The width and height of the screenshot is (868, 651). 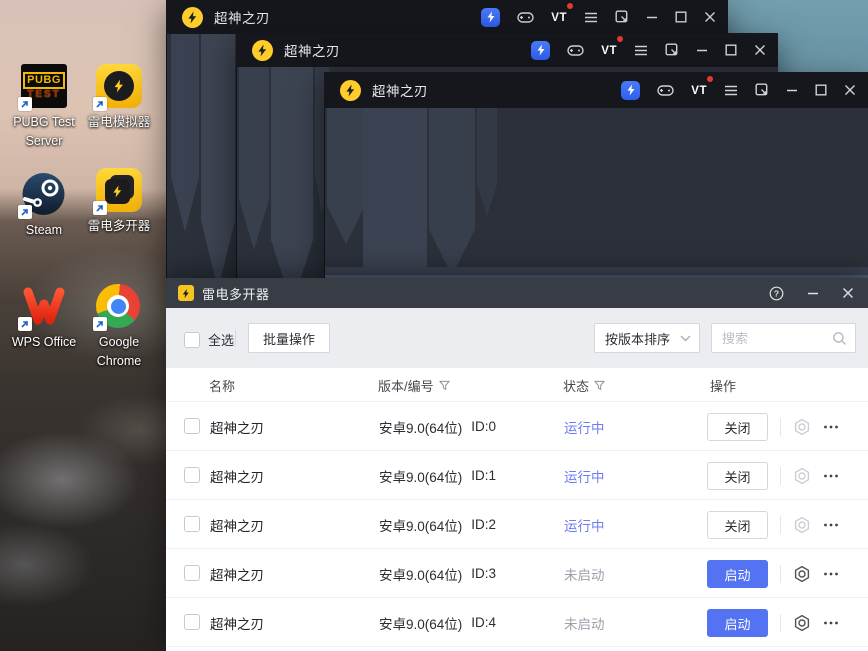 I want to click on toolbar-divider, so click(x=235, y=338).